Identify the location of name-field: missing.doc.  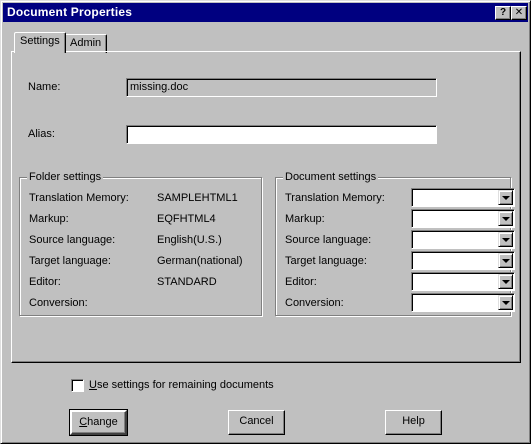
(281, 87).